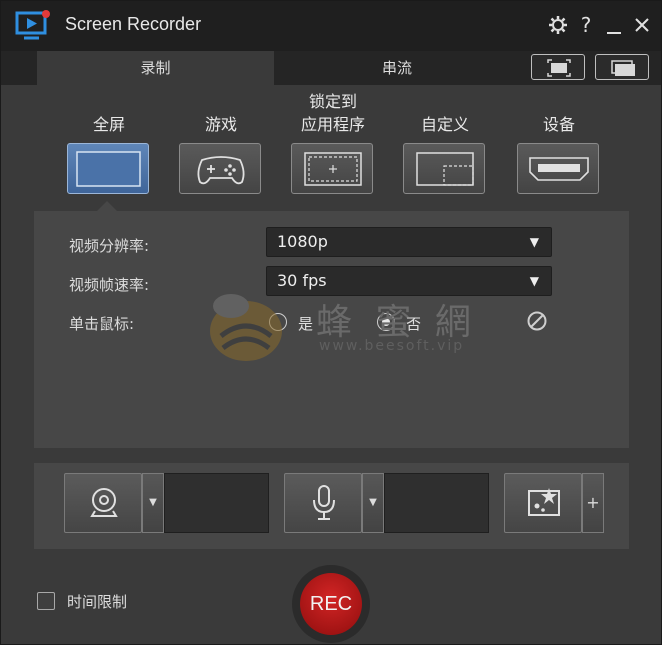 The image size is (662, 645). Describe the element at coordinates (109, 285) in the screenshot. I see `fps-label: 视频帧速率:` at that location.